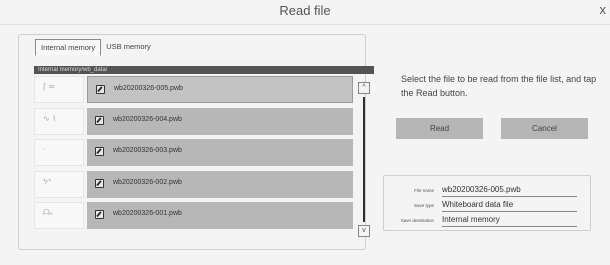 The width and height of the screenshot is (610, 265). I want to click on file-thumbnail: ∿ ⌇, so click(59, 121).